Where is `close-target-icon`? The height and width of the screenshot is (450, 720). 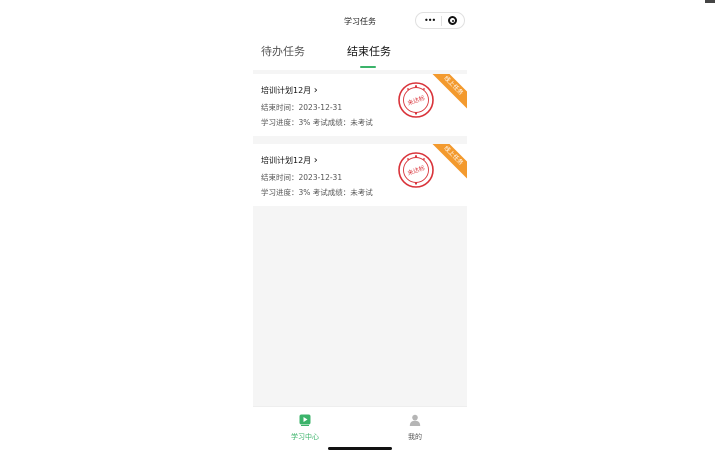
close-target-icon is located at coordinates (452, 20).